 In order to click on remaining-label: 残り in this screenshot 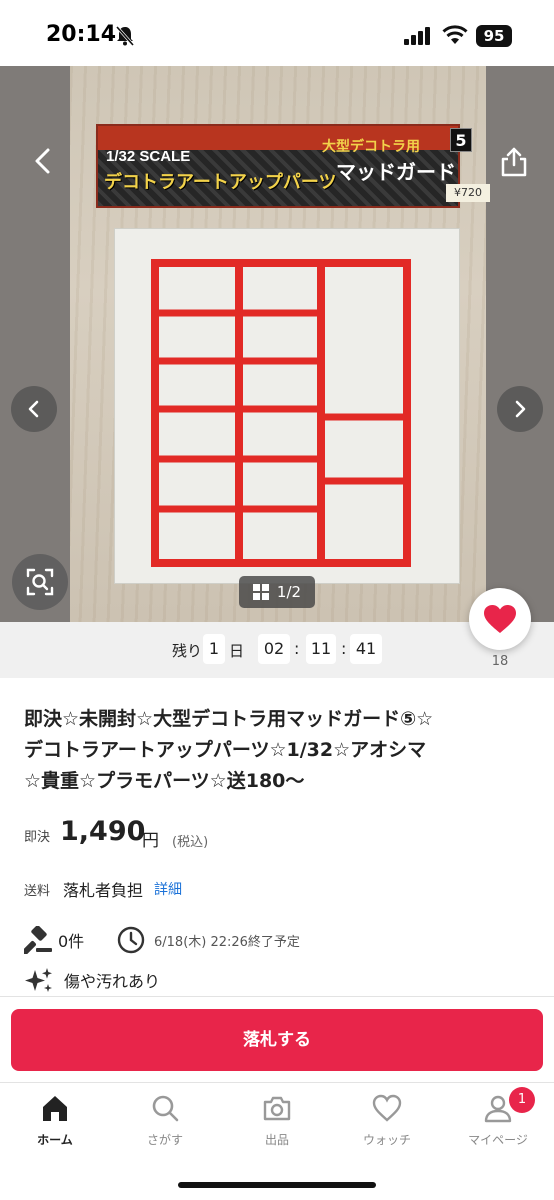, I will do `click(187, 651)`.